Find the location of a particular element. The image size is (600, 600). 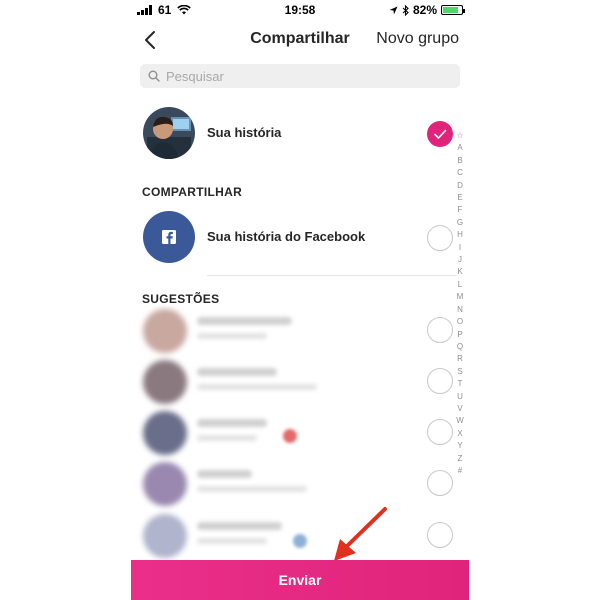

battery-icon is located at coordinates (453, 10).